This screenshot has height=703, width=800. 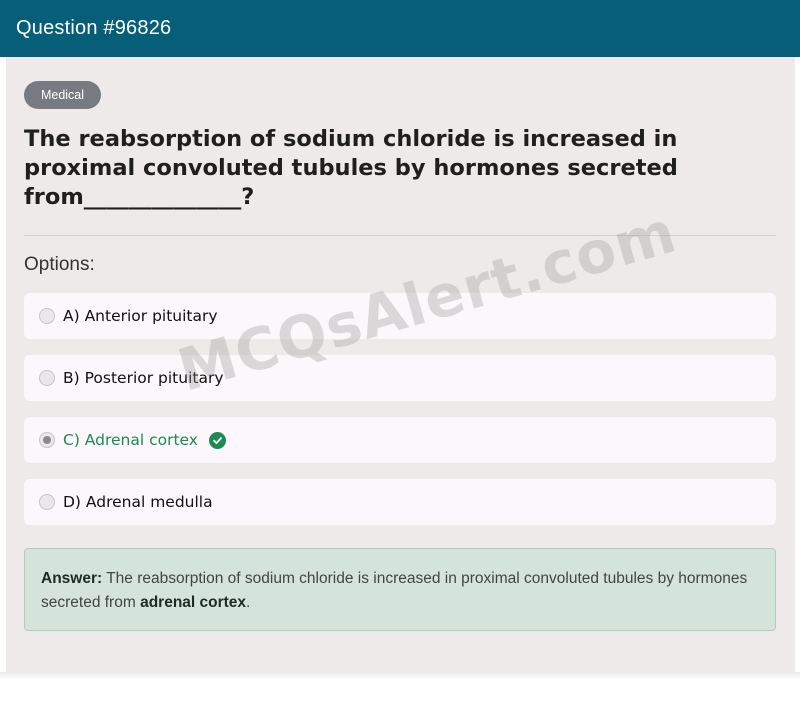 I want to click on option-label: B) Posterior pituitary, so click(x=143, y=378).